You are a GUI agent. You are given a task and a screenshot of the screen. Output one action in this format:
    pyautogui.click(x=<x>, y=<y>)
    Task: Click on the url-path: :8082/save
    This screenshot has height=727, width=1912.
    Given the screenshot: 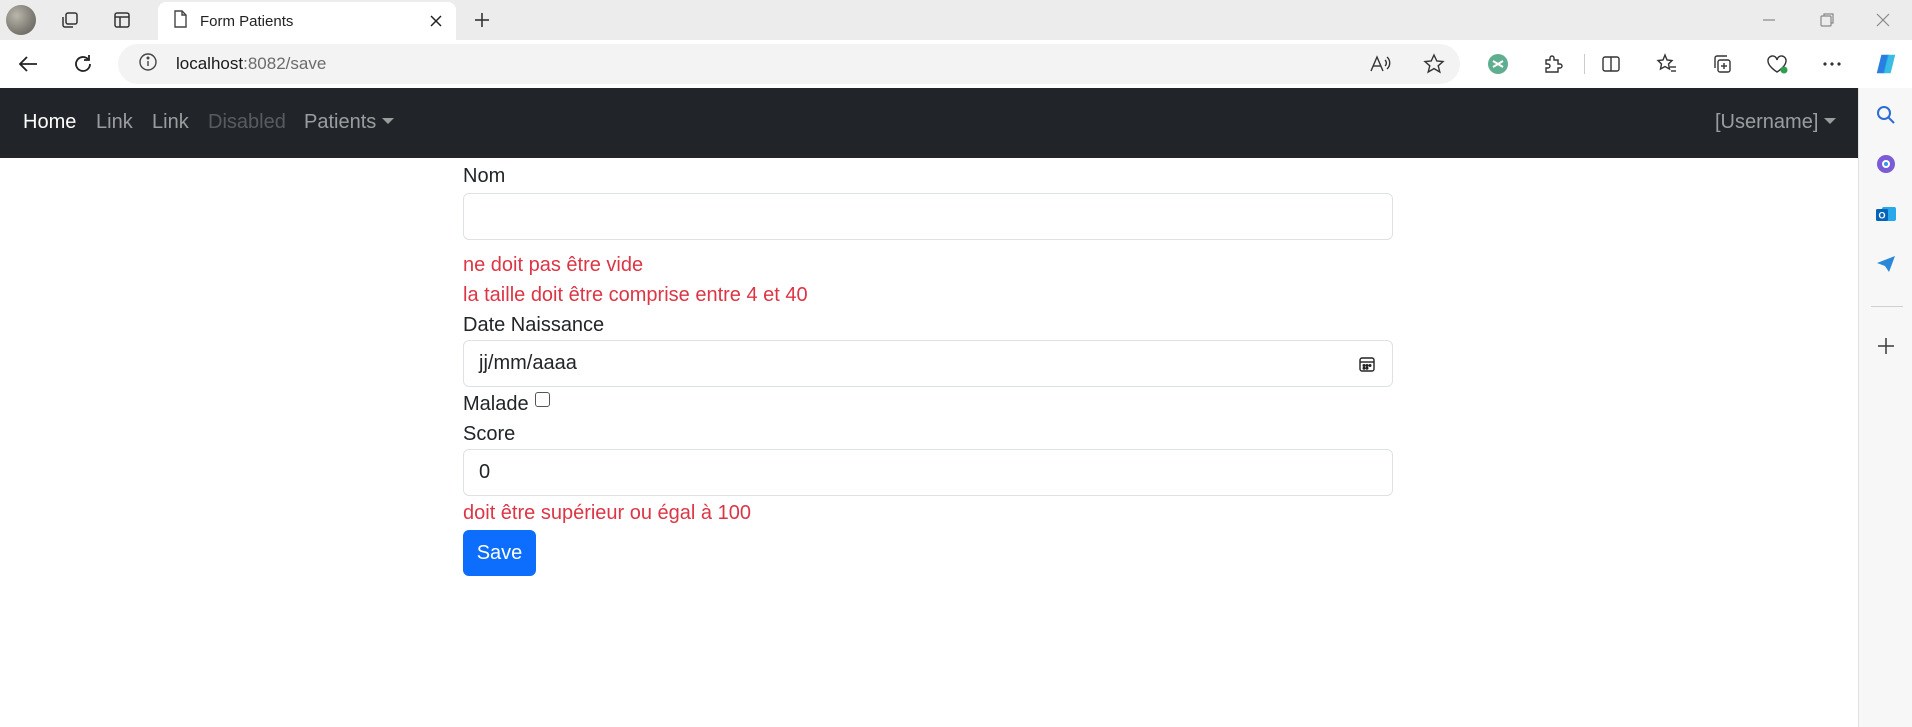 What is the action you would take?
    pyautogui.click(x=285, y=63)
    